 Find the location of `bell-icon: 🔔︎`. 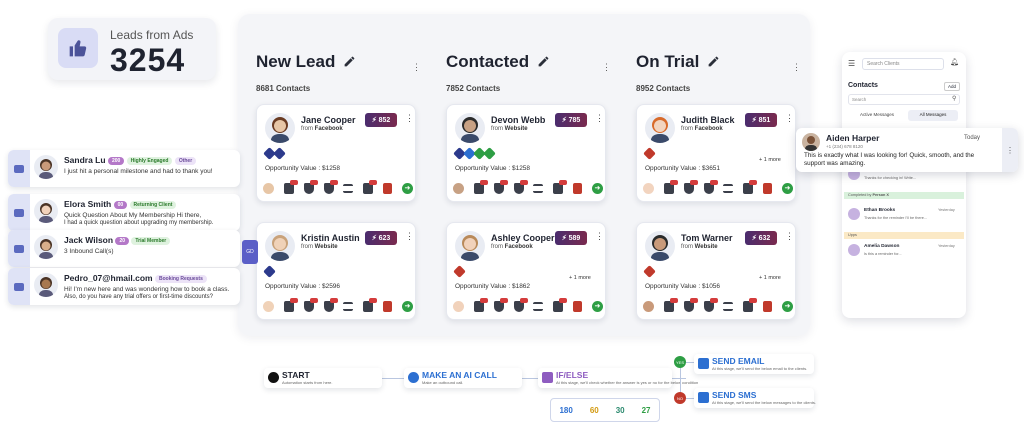

bell-icon: 🔔︎ is located at coordinates (954, 62).